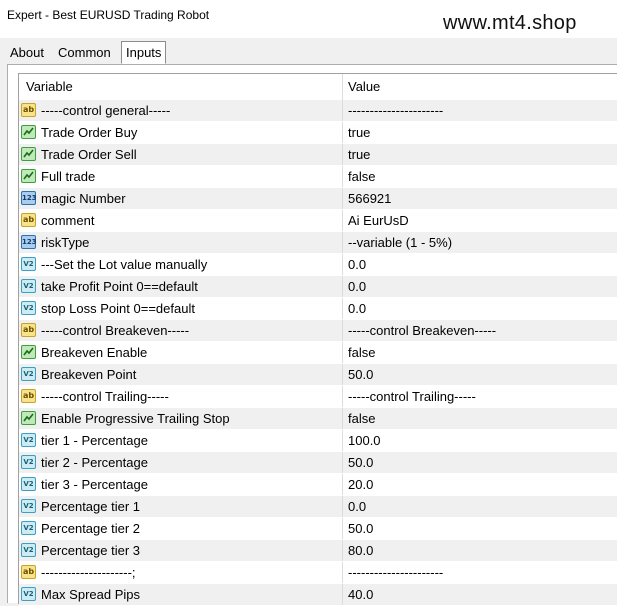 This screenshot has width=617, height=606. Describe the element at coordinates (318, 441) in the screenshot. I see `table-row: V2 tier 1 - Percentage 100.0` at that location.